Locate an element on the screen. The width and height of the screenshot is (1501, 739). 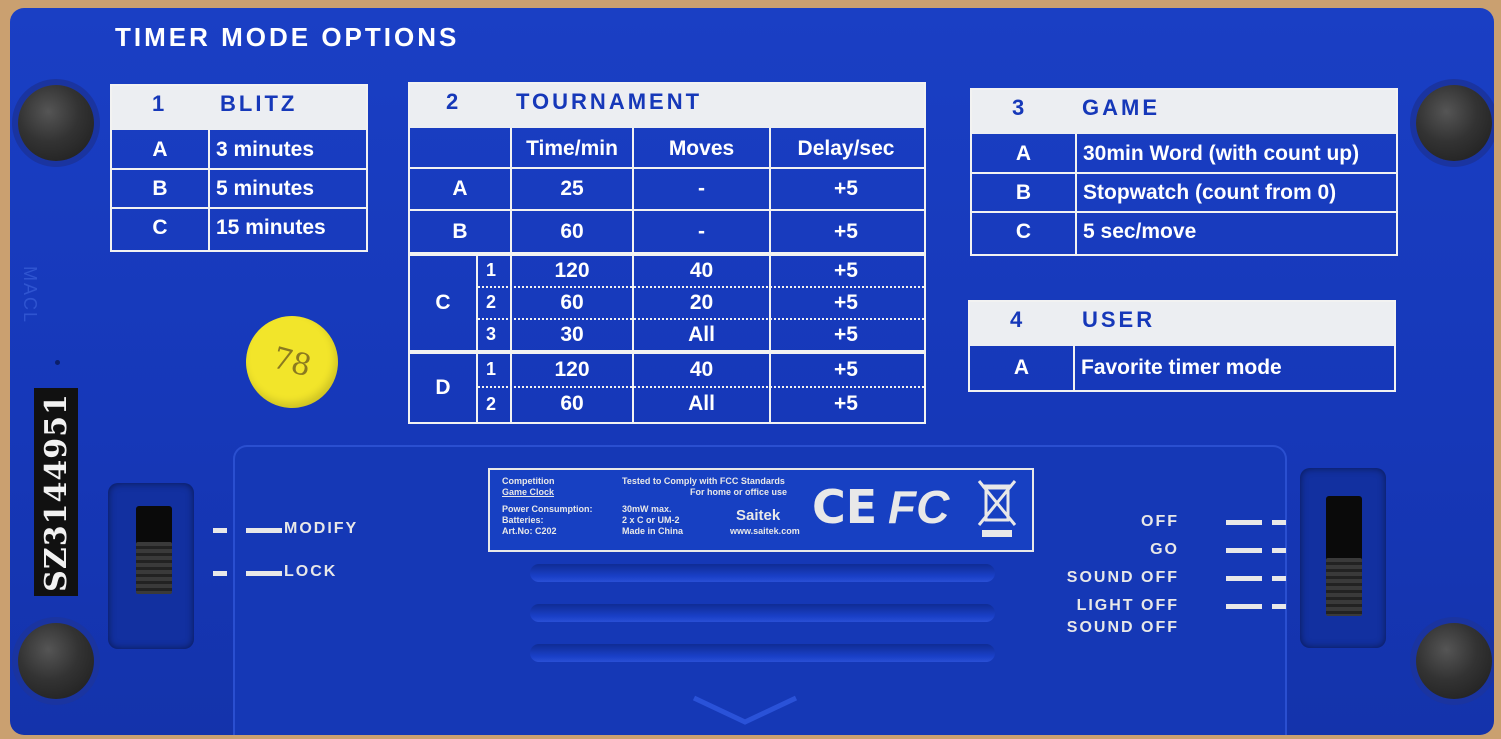
label-made-in: Made in China is located at coordinates (653, 531).